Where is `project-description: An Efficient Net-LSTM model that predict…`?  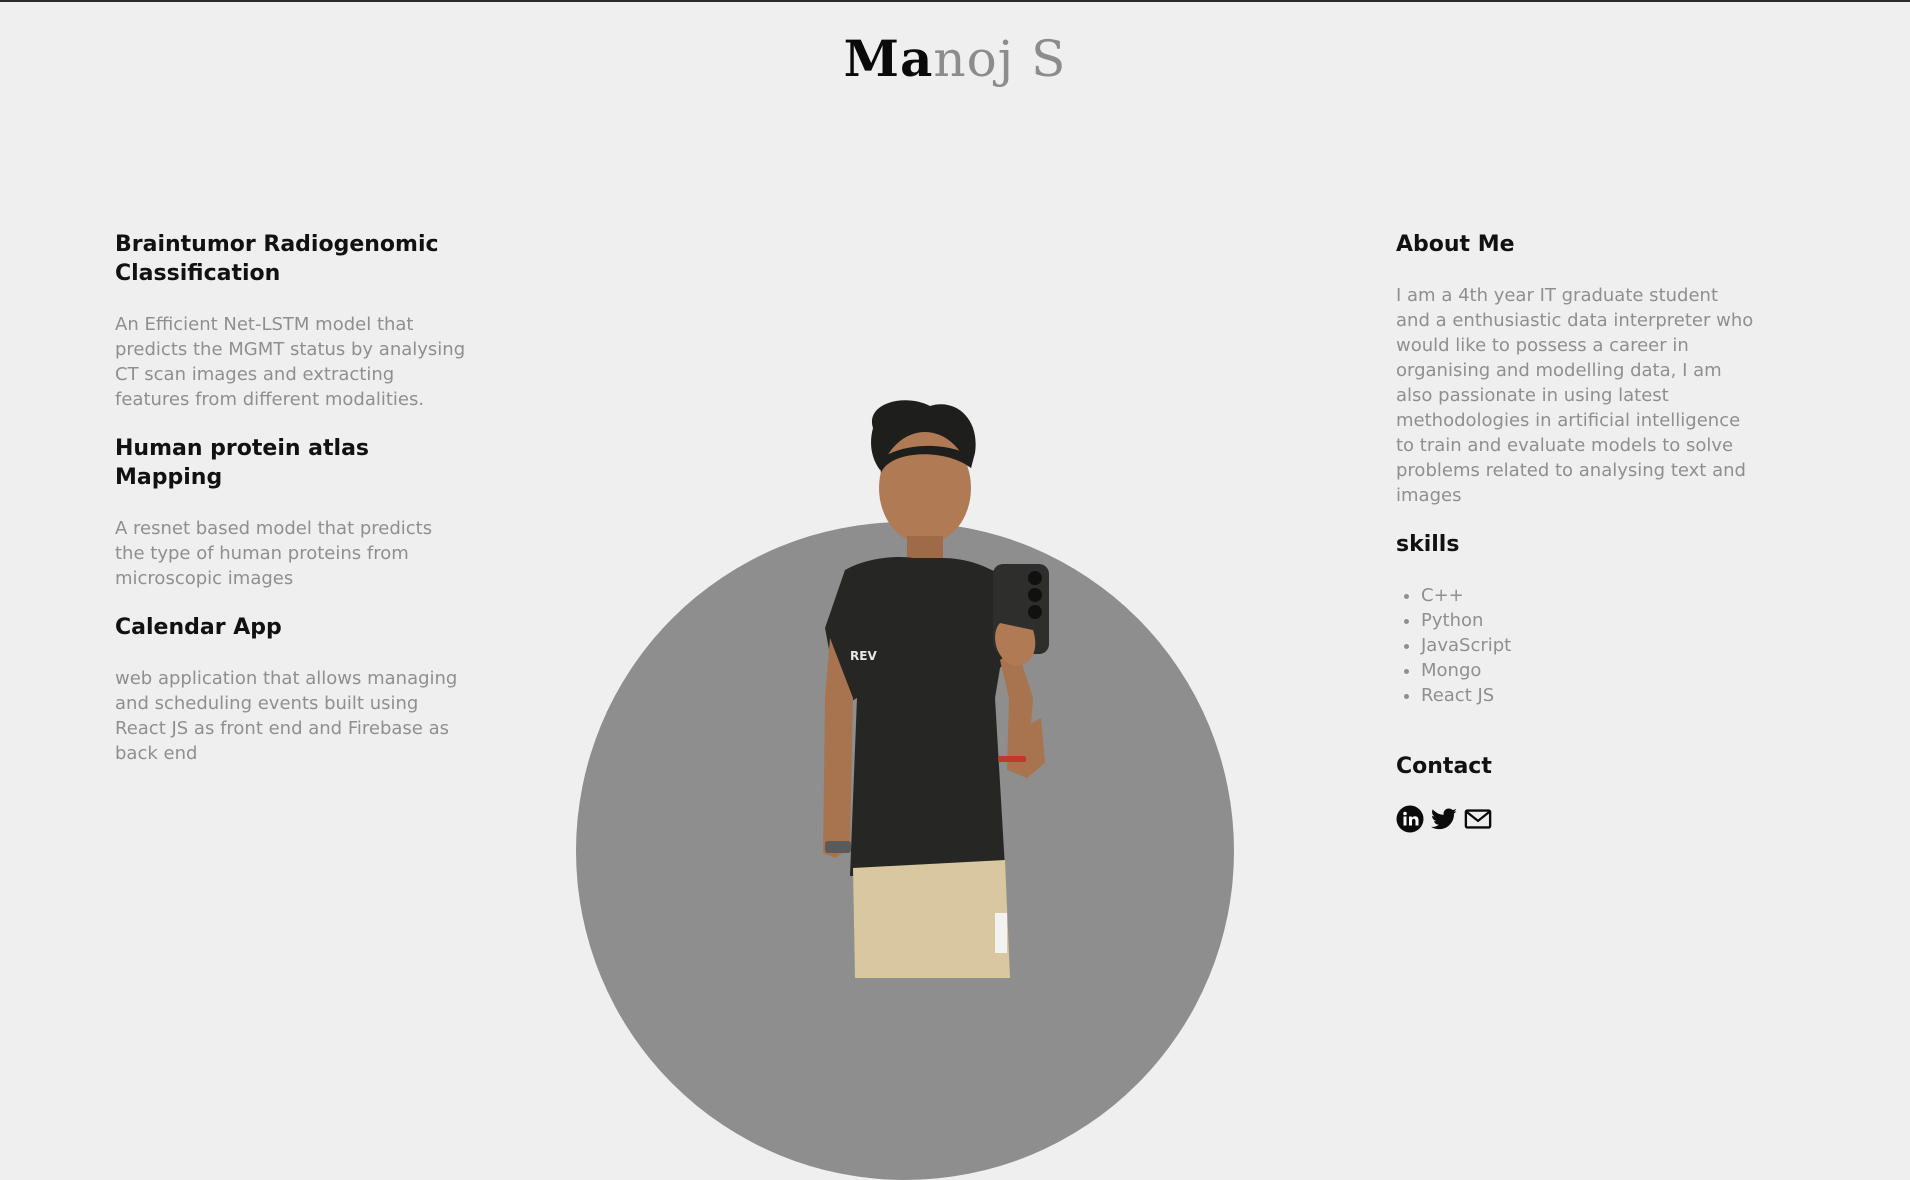
project-description: An Efficient Net-LSTM model that predict… is located at coordinates (290, 362).